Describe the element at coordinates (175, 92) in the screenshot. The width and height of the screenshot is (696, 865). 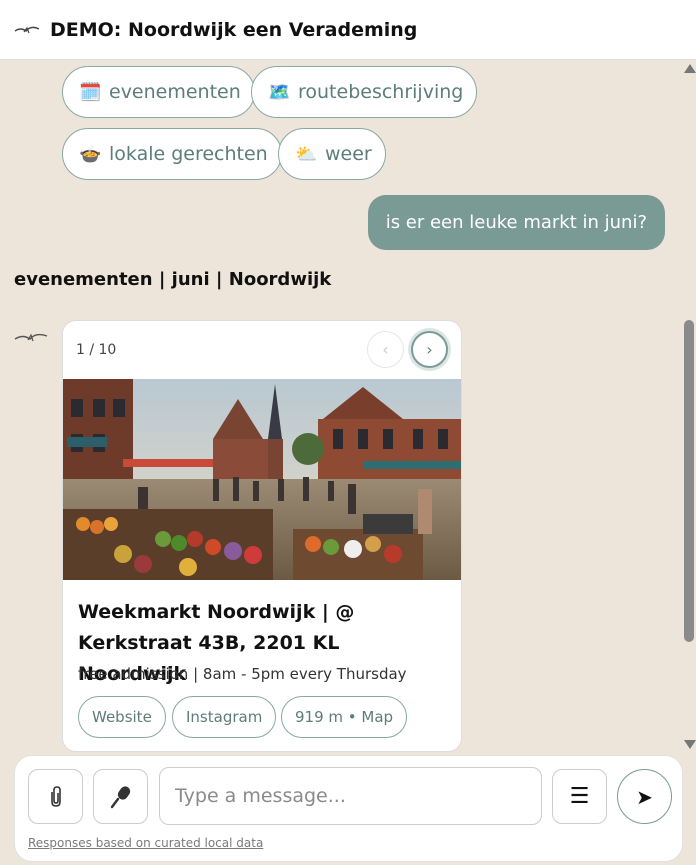
I see `chip-label: evenementen` at that location.